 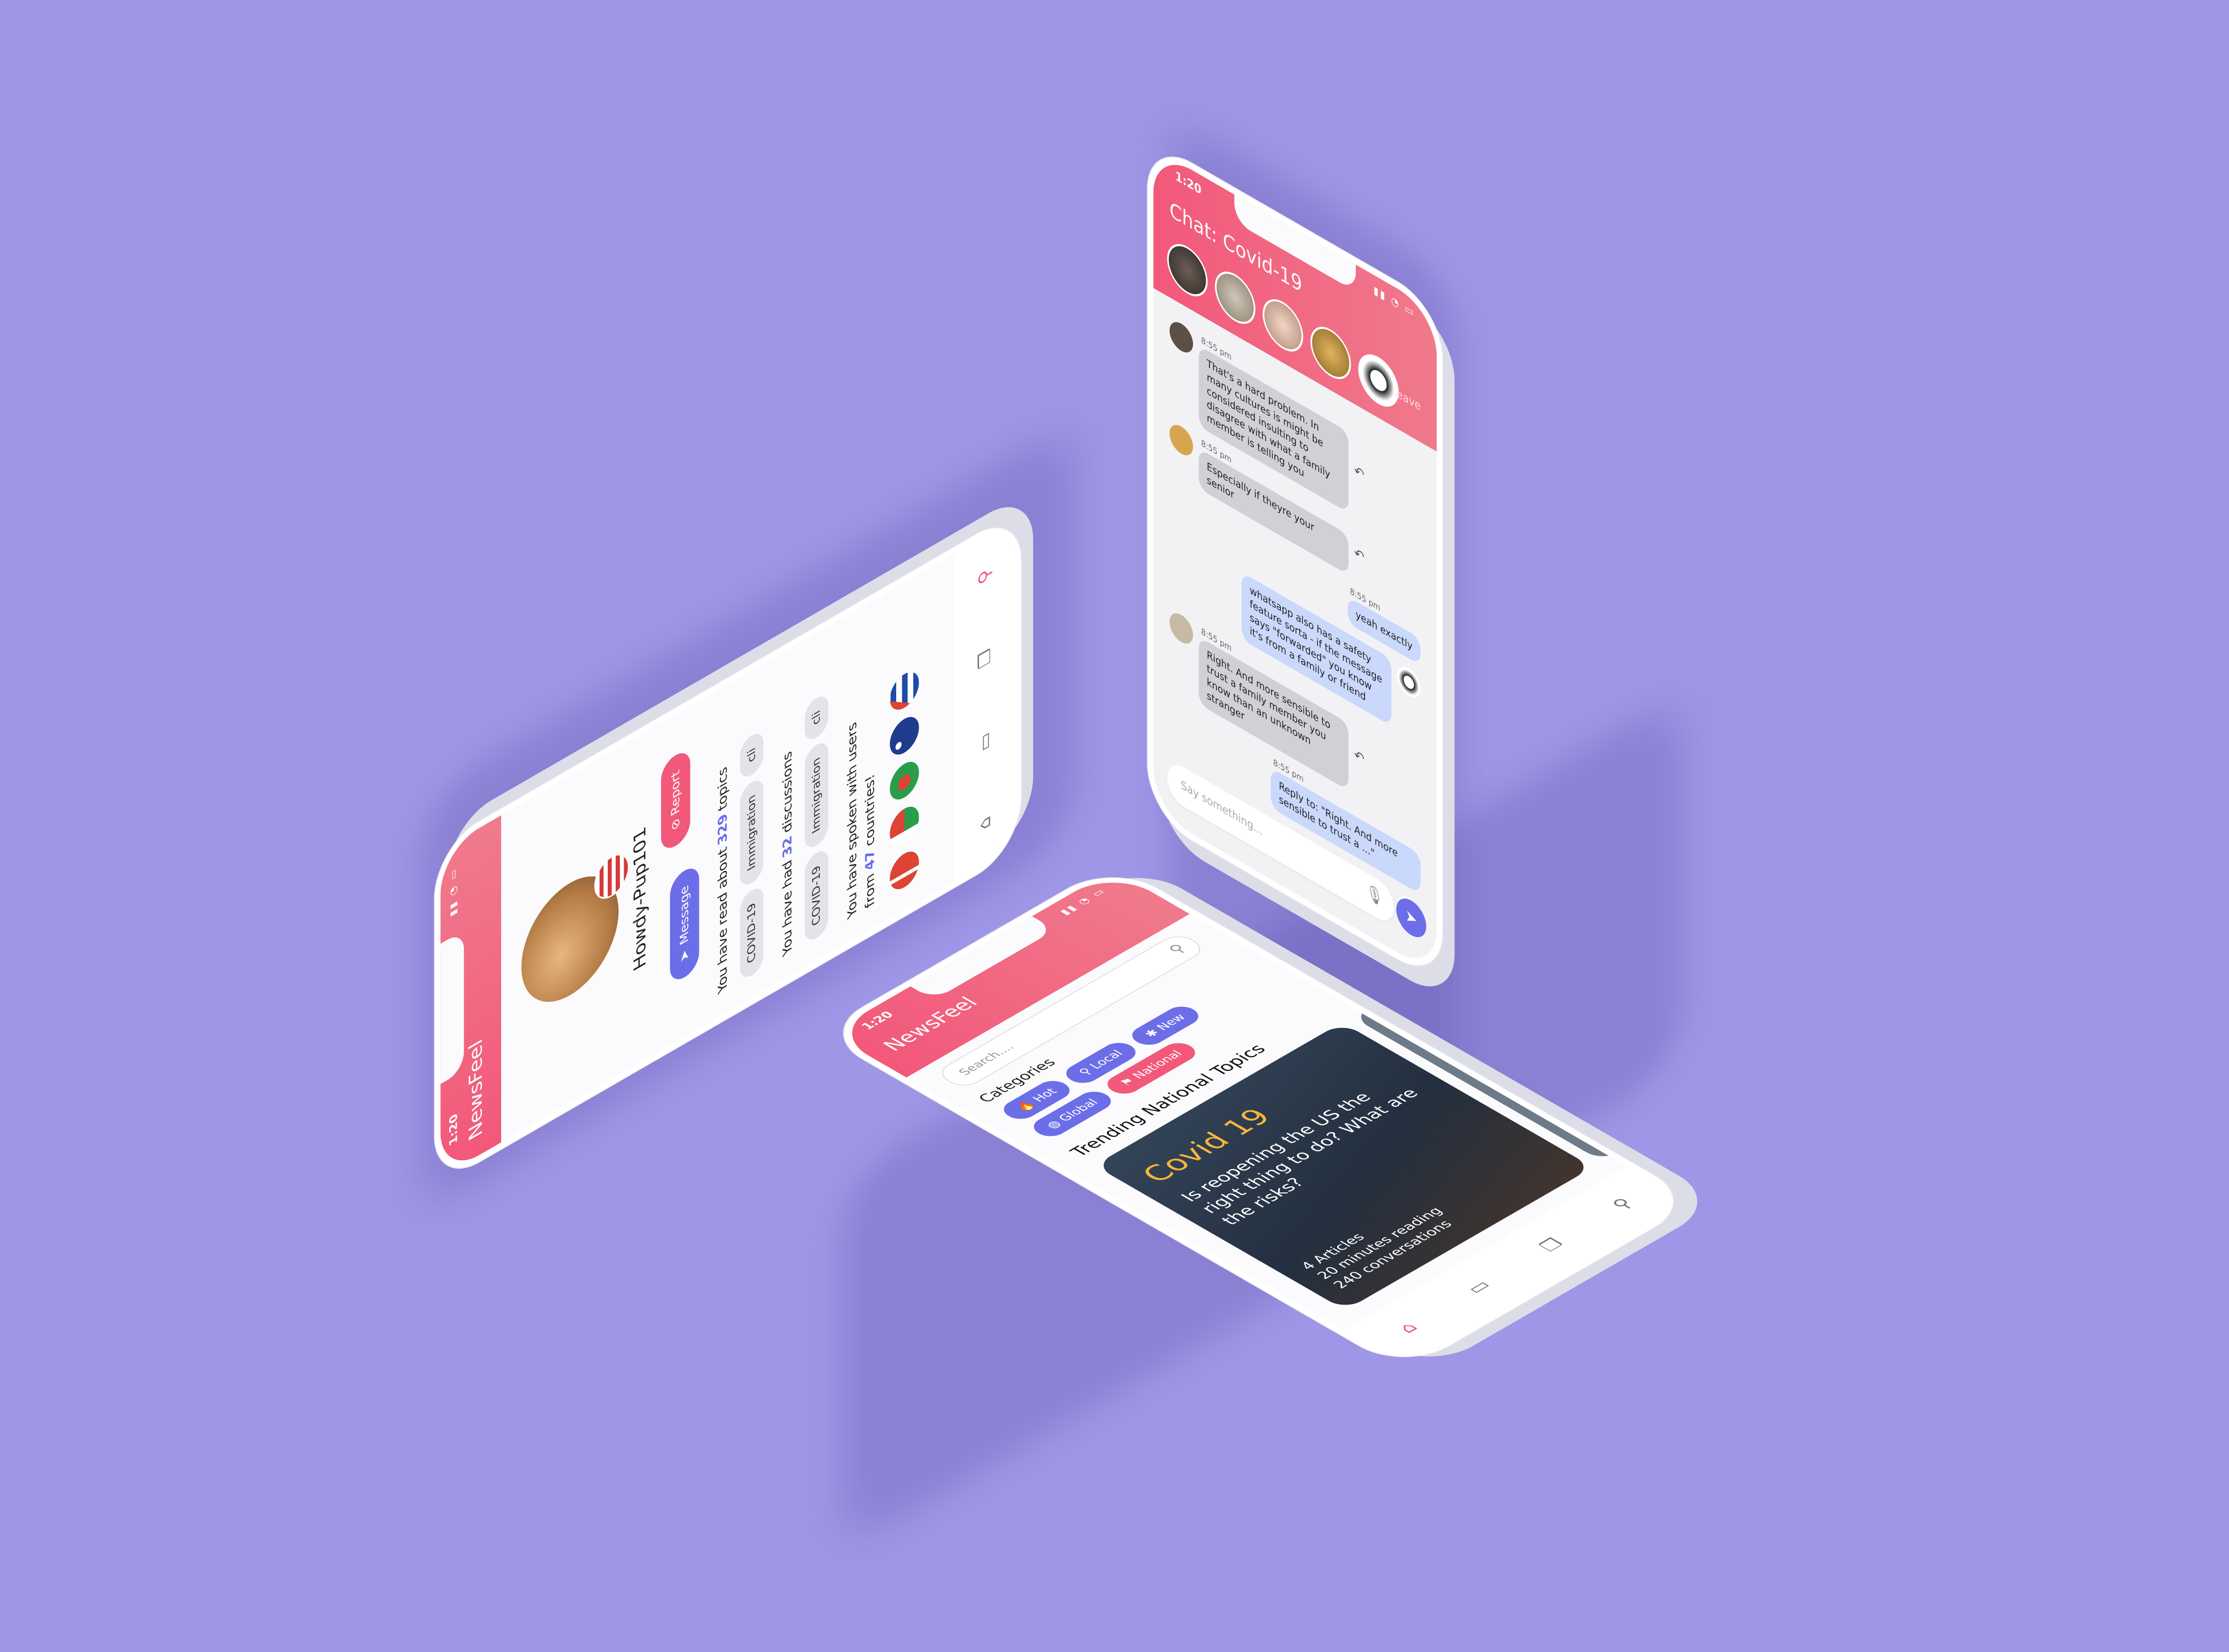 What do you see at coordinates (852, 820) in the screenshot?
I see `countries-stat-line1: You have spoken with users` at bounding box center [852, 820].